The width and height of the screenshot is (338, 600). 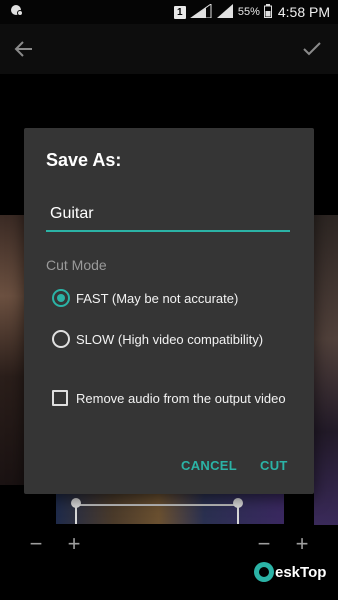 What do you see at coordinates (24, 49) in the screenshot?
I see `arrow-left-icon` at bounding box center [24, 49].